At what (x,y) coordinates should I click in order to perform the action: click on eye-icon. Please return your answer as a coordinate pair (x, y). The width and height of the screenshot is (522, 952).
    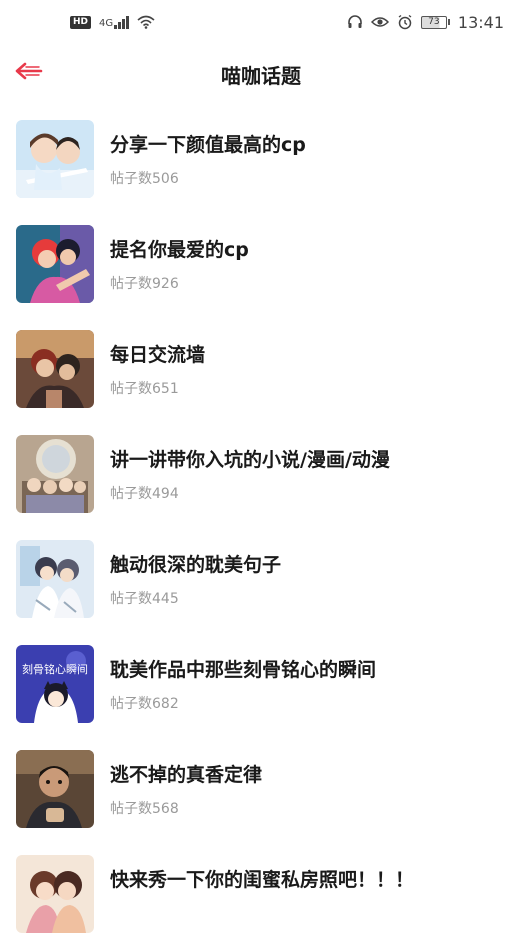
    Looking at the image, I should click on (379, 22).